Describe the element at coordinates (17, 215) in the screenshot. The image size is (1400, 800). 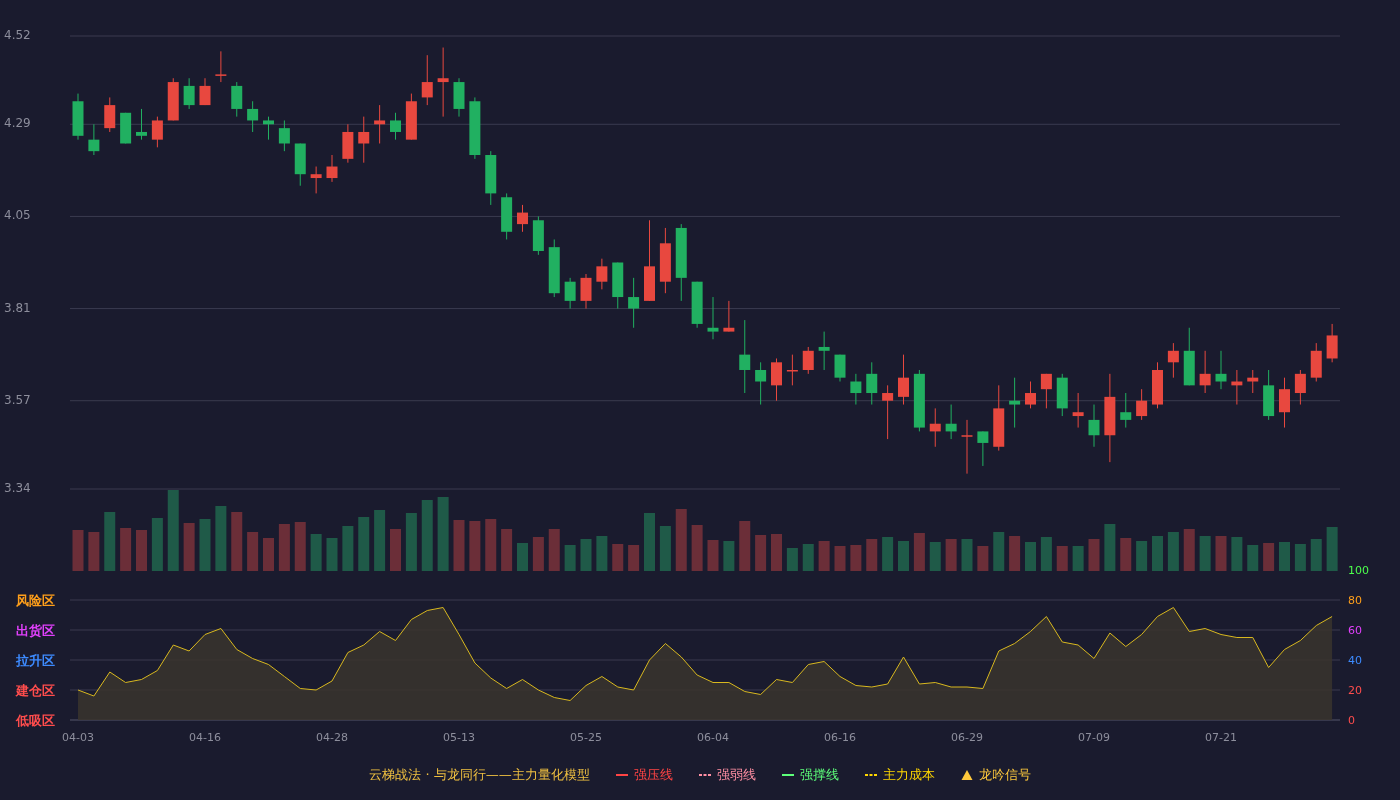
I see `axis-label: 4.05` at that location.